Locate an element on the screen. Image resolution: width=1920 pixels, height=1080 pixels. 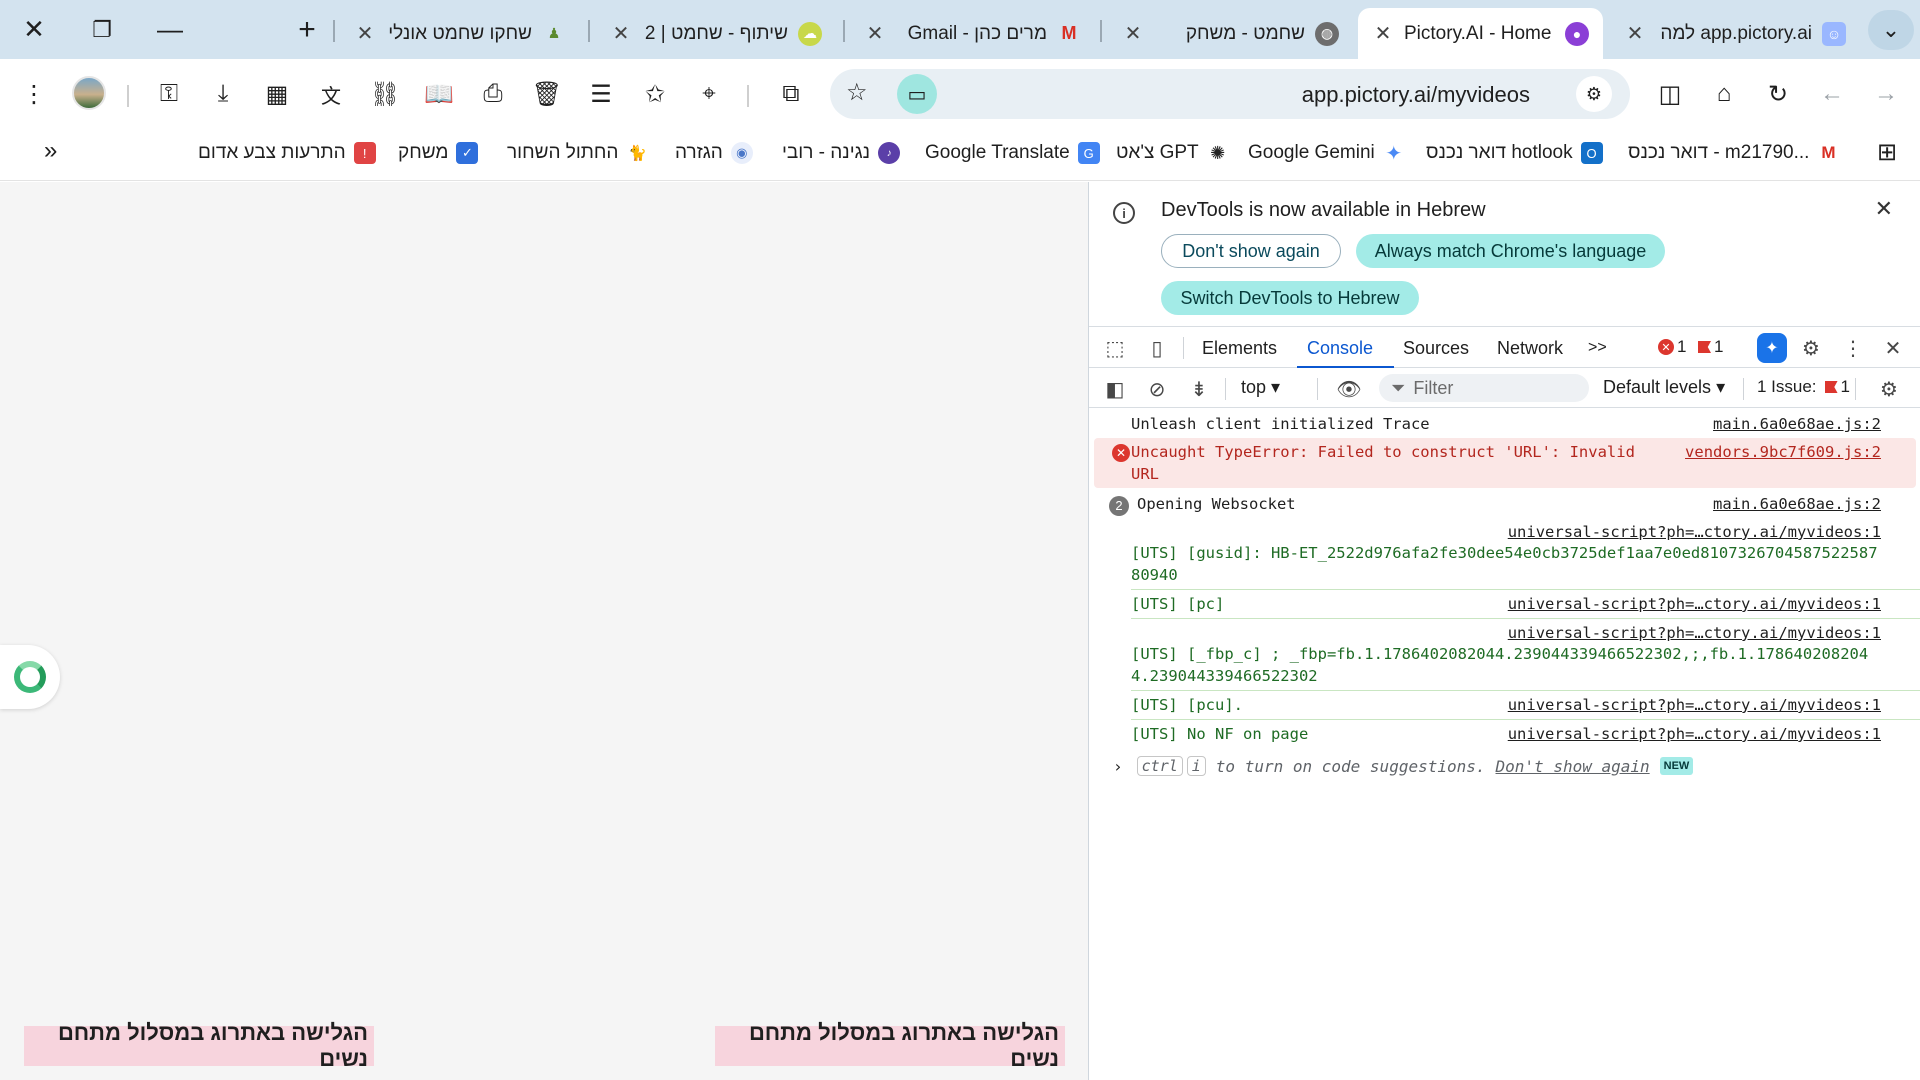
bookmark-star-icon: ☆ is located at coordinates (857, 92).